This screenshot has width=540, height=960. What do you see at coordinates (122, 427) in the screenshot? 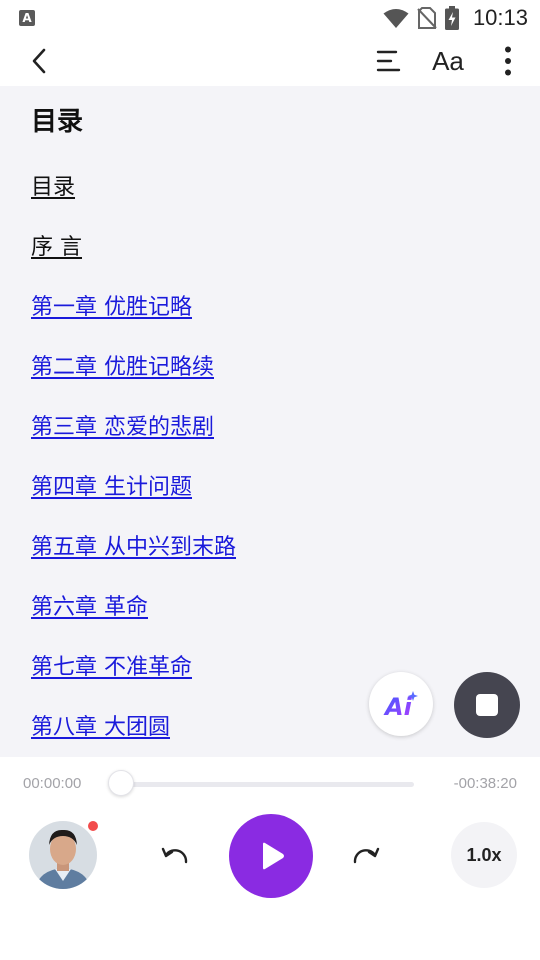
I see `toc-link-chapter-3: 第三章 恋爱的悲剧` at bounding box center [122, 427].